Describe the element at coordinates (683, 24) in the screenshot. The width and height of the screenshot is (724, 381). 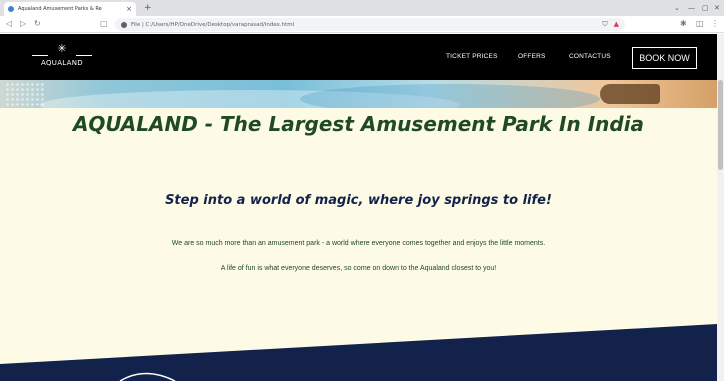
I see `extensions-icon: ✱` at that location.